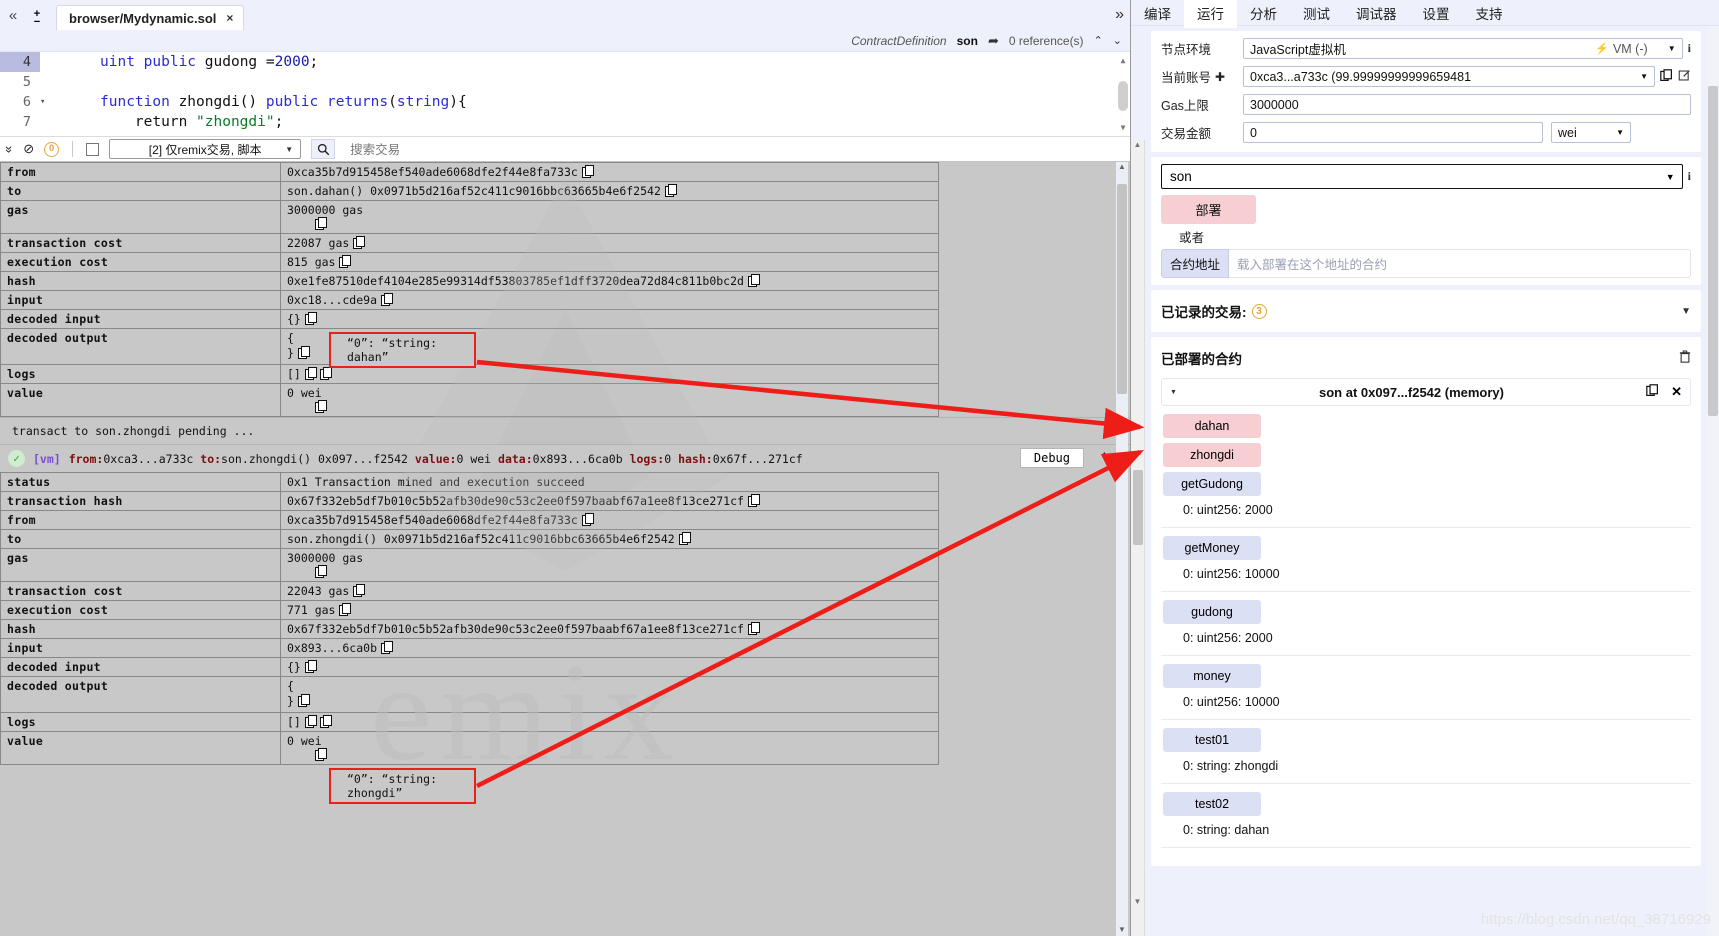 The width and height of the screenshot is (1719, 936). What do you see at coordinates (45, 102) in the screenshot?
I see `fold-icon: ▾` at bounding box center [45, 102].